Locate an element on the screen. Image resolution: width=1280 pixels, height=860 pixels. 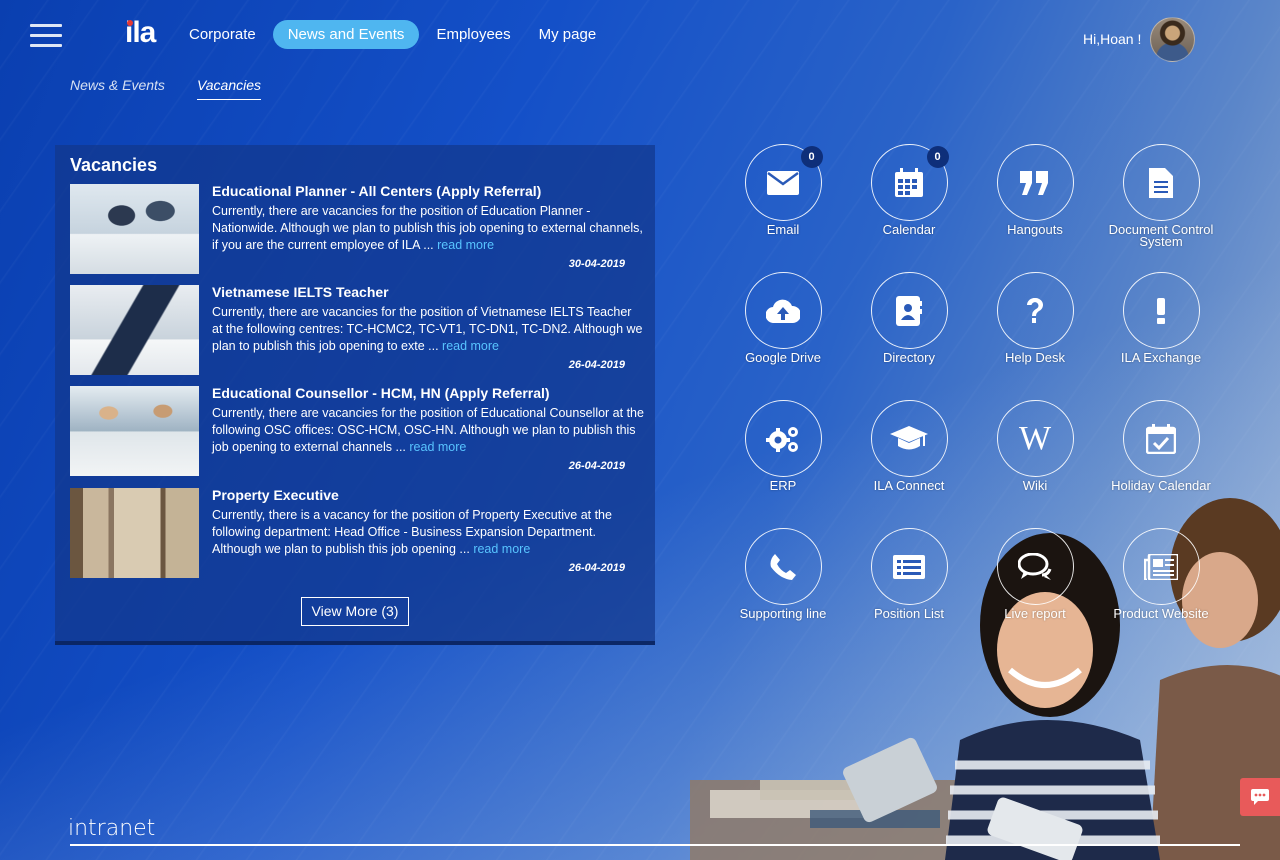
newspaper-icon is located at coordinates (1161, 566).